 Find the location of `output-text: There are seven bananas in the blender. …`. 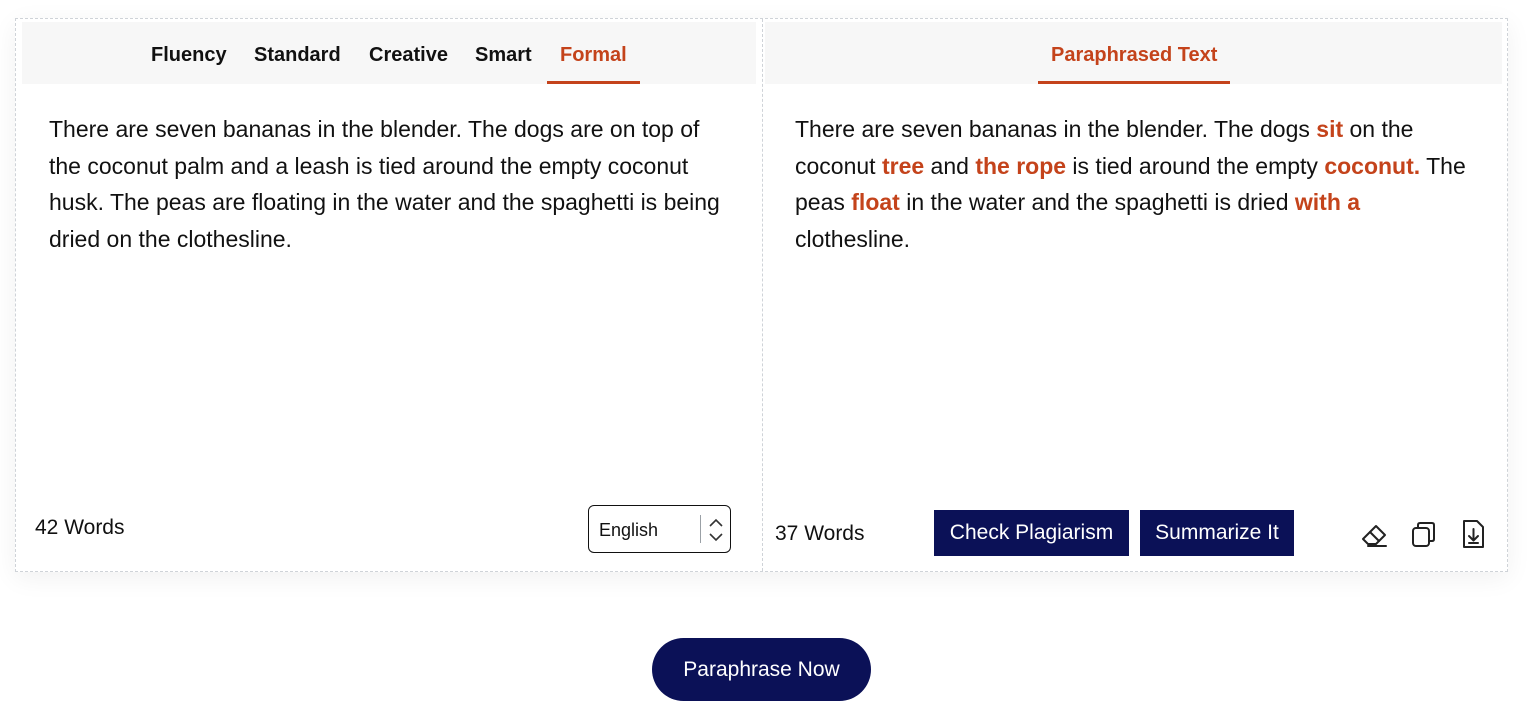

output-text: There are seven bananas in the blender. … is located at coordinates (1135, 184).